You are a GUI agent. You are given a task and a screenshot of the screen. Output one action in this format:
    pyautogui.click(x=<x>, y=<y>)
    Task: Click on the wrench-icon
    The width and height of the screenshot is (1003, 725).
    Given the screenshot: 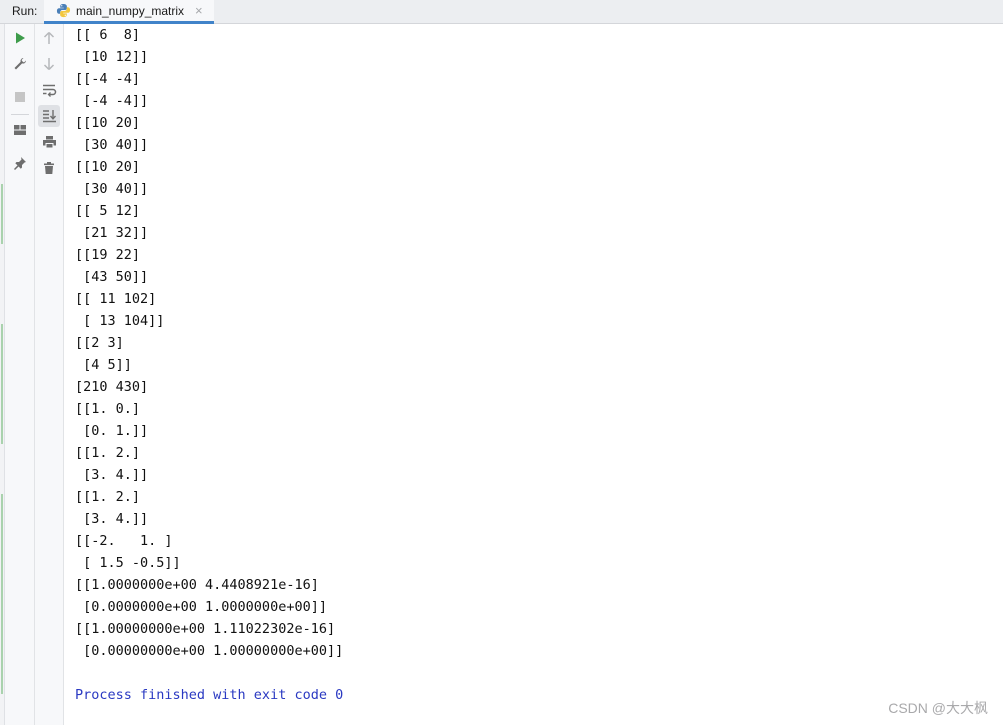 What is the action you would take?
    pyautogui.click(x=20, y=63)
    